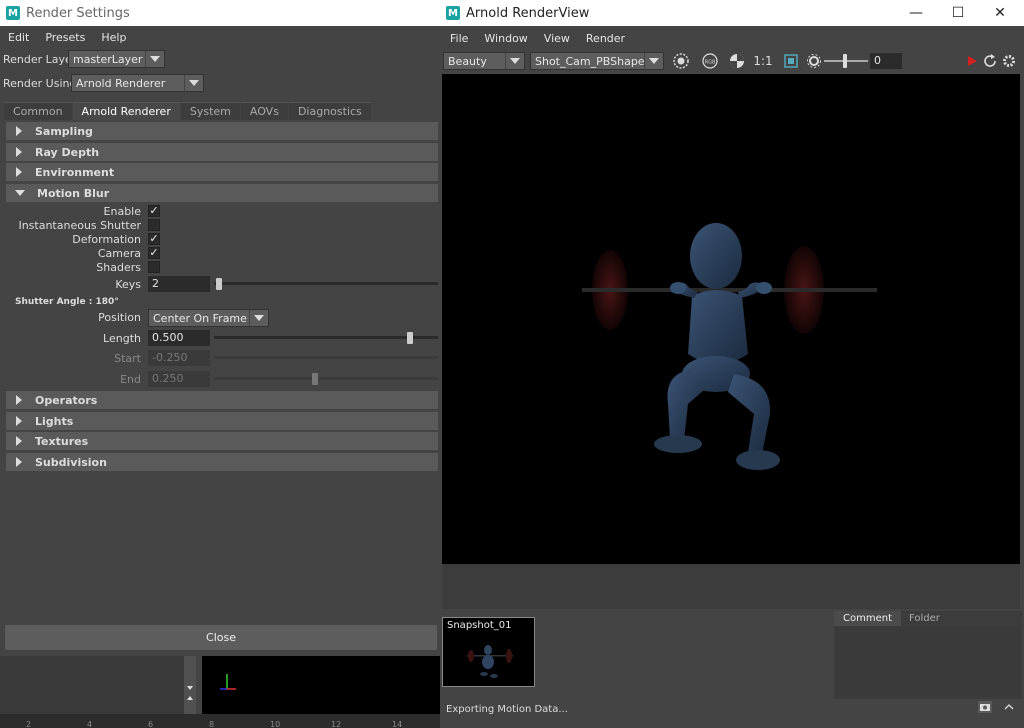  Describe the element at coordinates (763, 61) in the screenshot. I see `ratio-button: 1:1` at that location.